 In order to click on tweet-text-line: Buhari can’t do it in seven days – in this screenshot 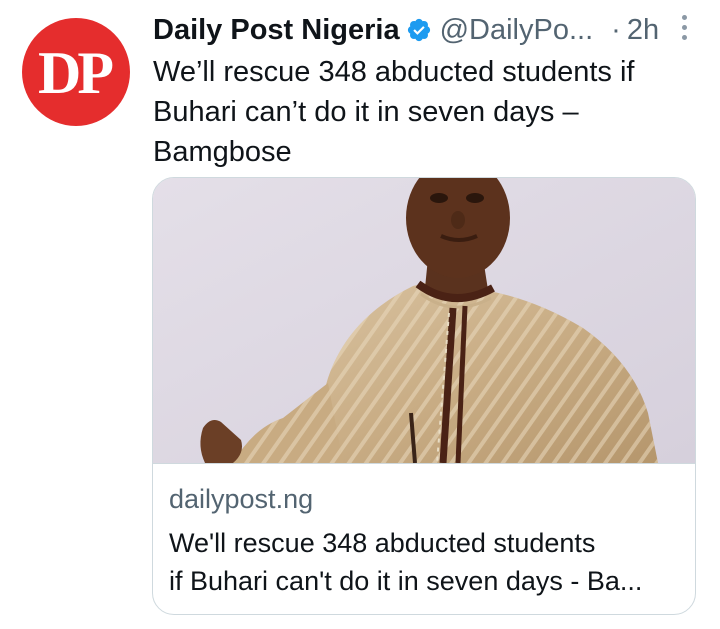, I will do `click(366, 112)`.